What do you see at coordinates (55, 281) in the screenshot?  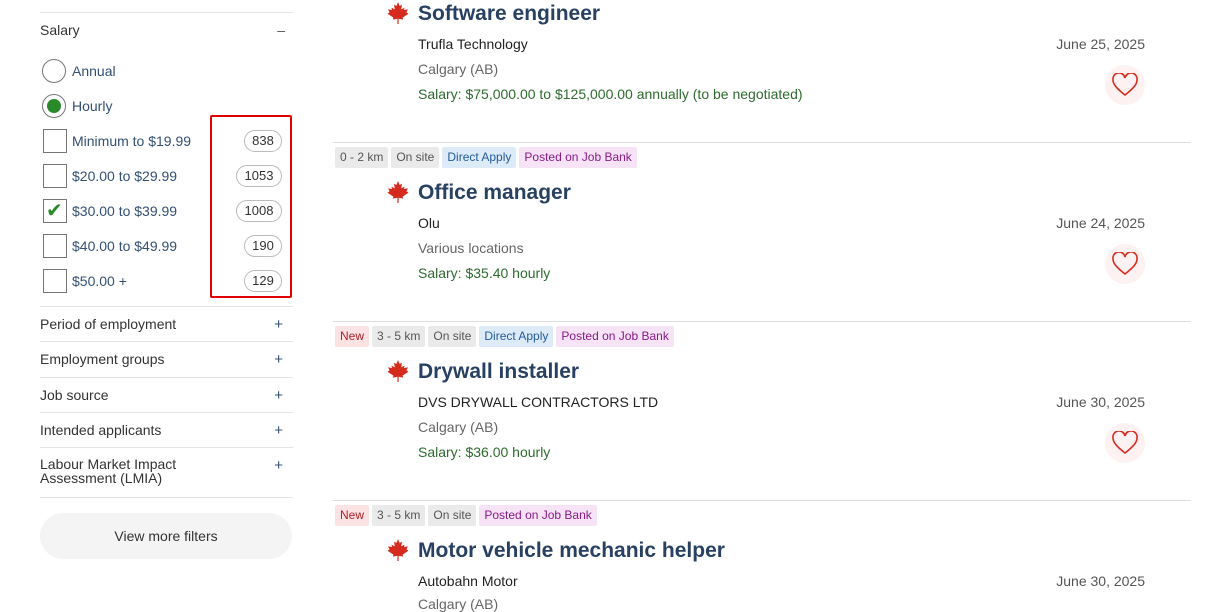 I see `checkbox-range-50-plus` at bounding box center [55, 281].